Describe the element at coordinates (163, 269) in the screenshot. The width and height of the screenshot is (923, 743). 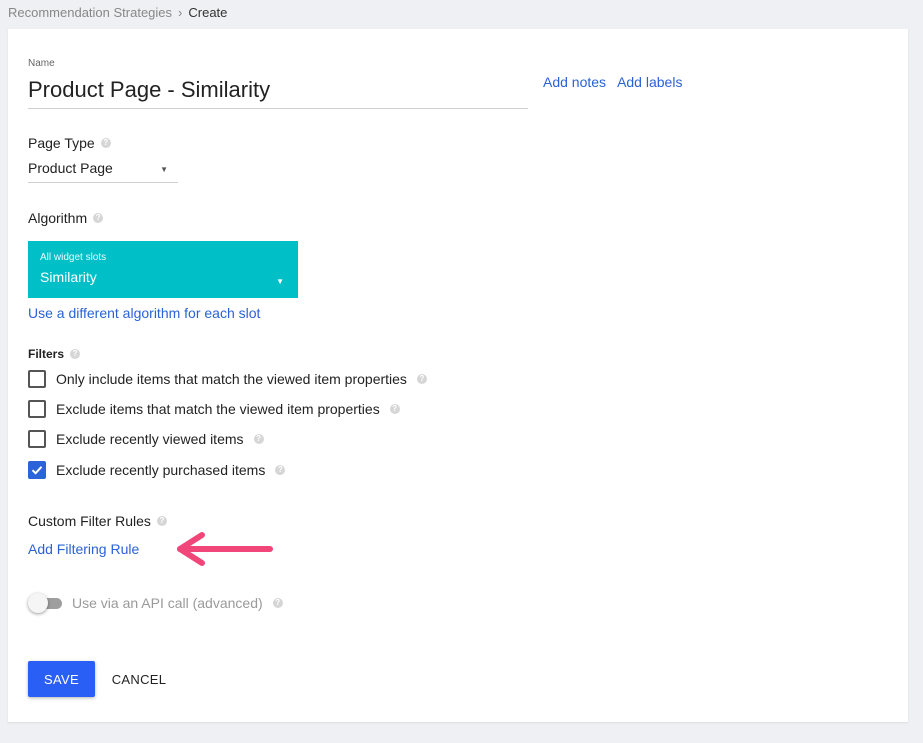
I see `algorithm-select: All widget slots Similarity ▼` at that location.